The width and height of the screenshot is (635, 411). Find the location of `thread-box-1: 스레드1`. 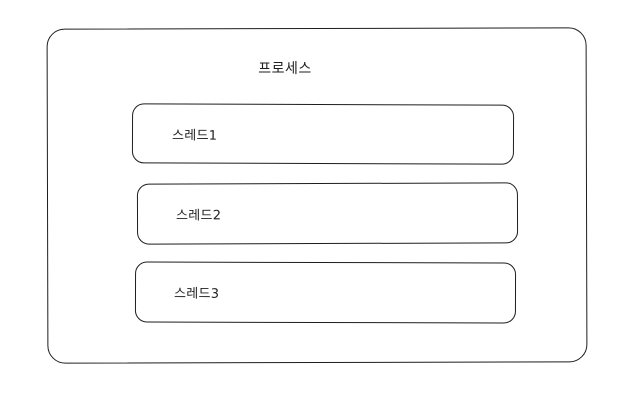

thread-box-1: 스레드1 is located at coordinates (323, 134).